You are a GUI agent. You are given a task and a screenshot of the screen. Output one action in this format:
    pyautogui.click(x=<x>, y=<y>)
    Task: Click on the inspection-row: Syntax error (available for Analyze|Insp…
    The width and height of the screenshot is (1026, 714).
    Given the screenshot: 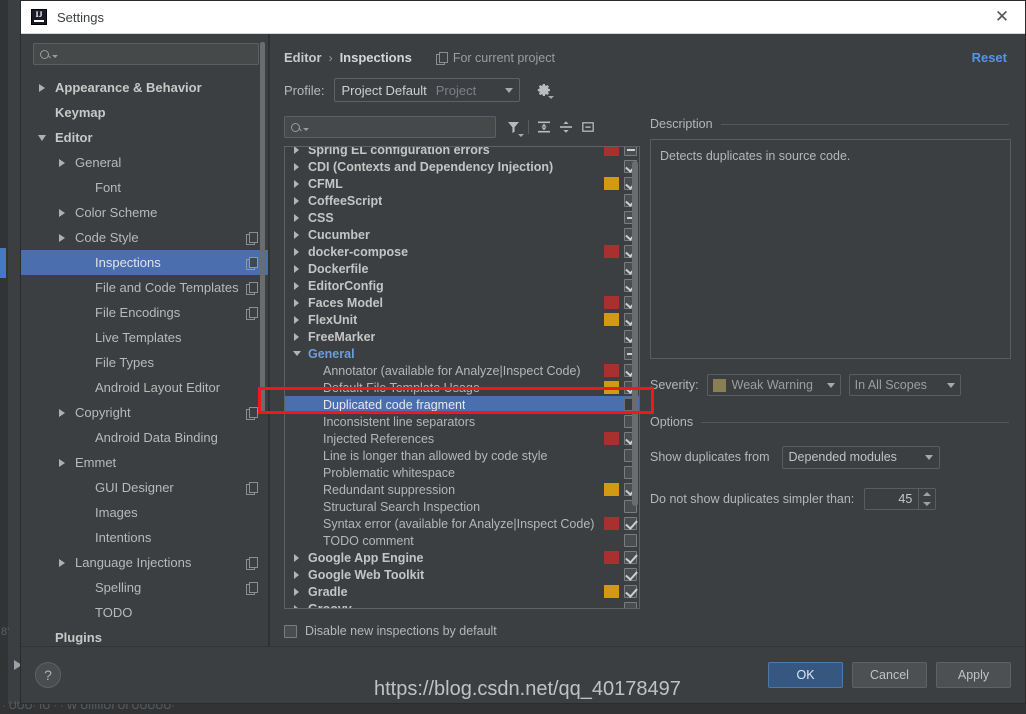 What is the action you would take?
    pyautogui.click(x=462, y=523)
    